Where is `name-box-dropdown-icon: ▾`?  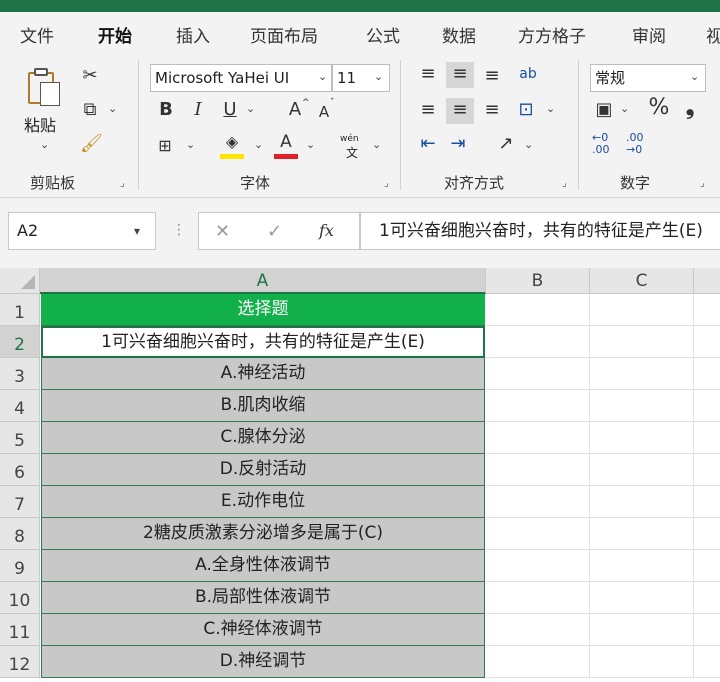
name-box-dropdown-icon: ▾ is located at coordinates (137, 231).